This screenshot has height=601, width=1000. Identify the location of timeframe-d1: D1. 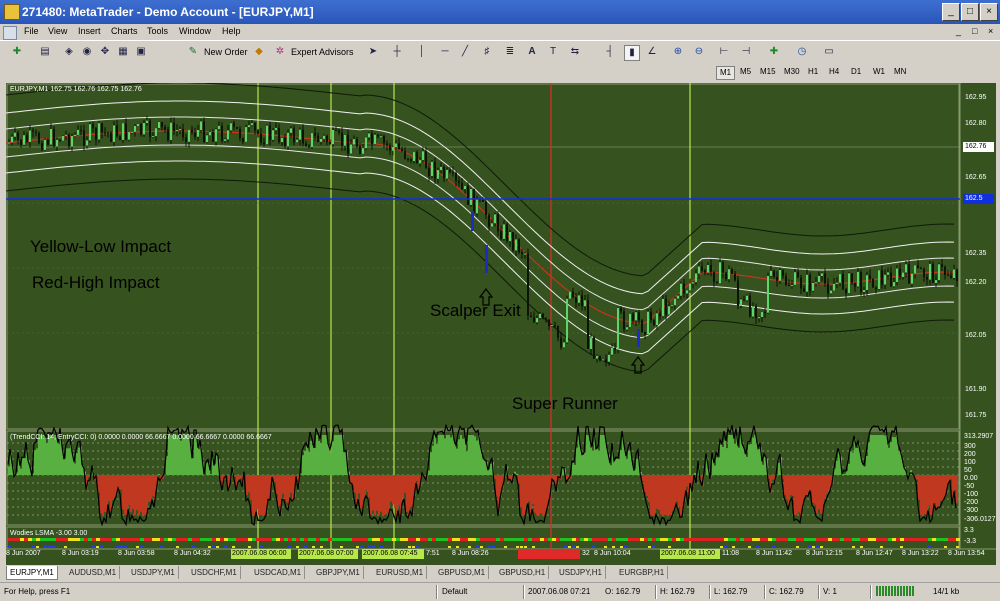
(856, 72).